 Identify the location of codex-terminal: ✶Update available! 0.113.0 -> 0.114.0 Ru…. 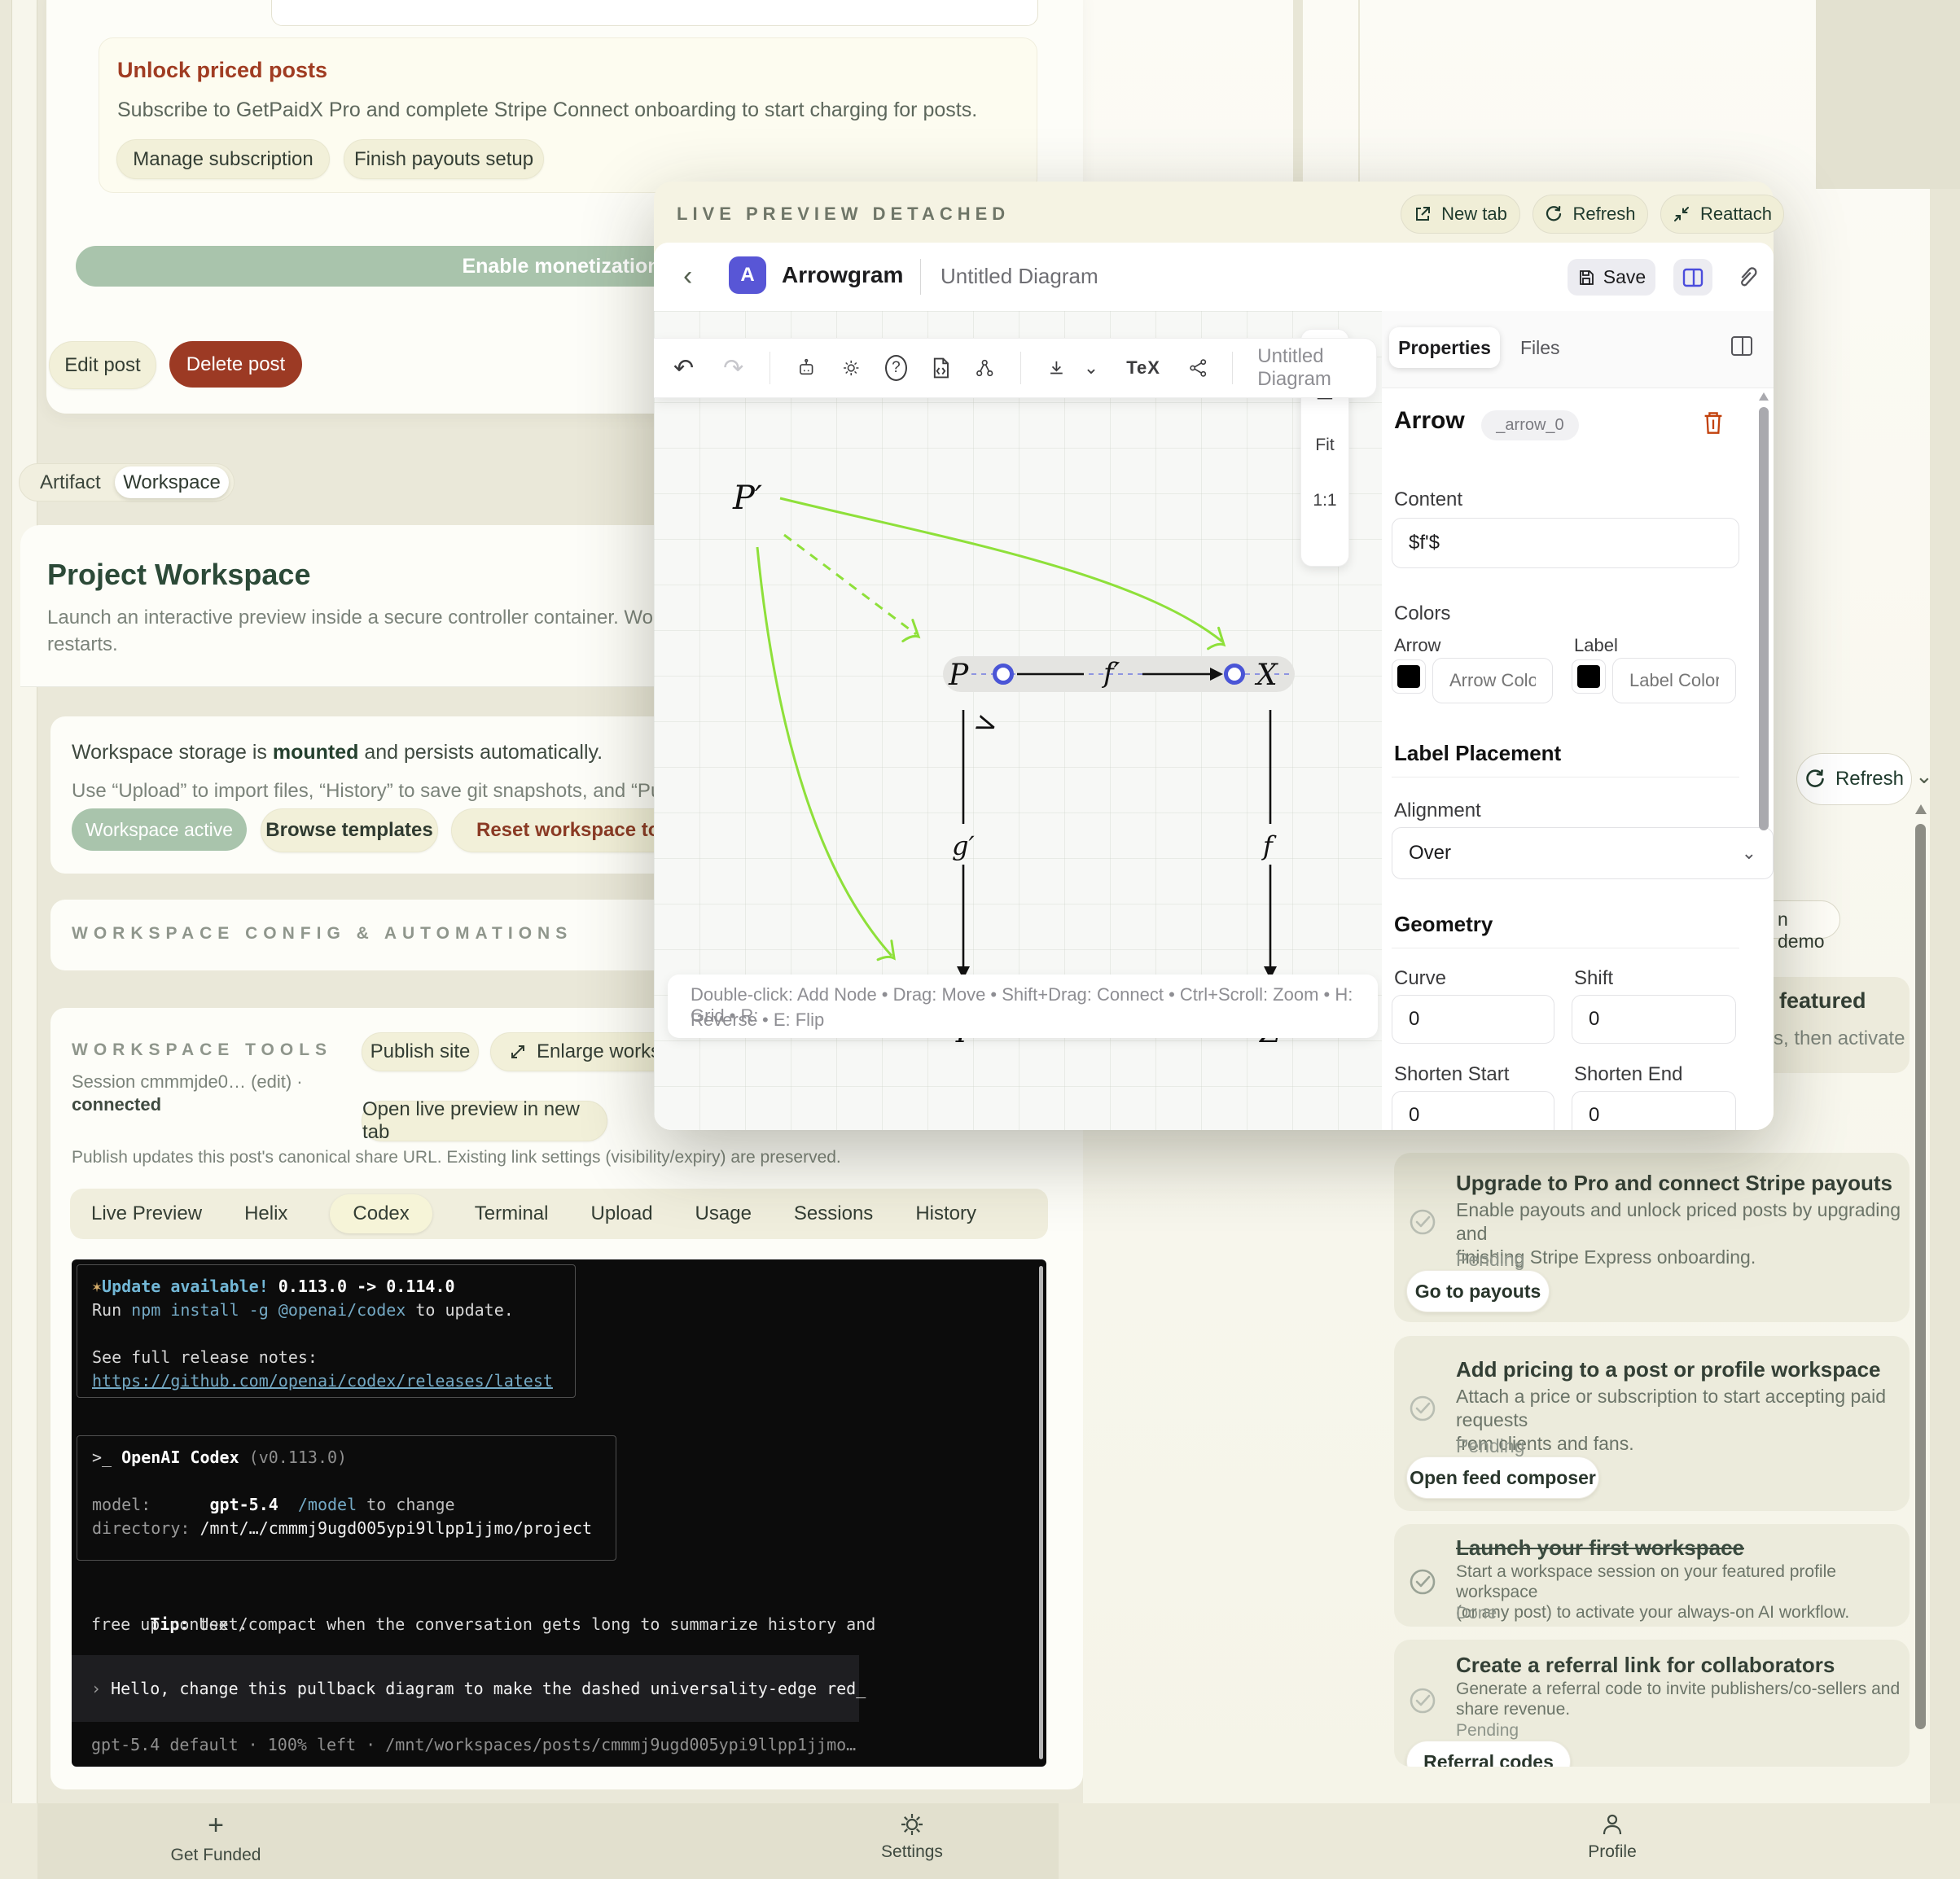
(559, 1513).